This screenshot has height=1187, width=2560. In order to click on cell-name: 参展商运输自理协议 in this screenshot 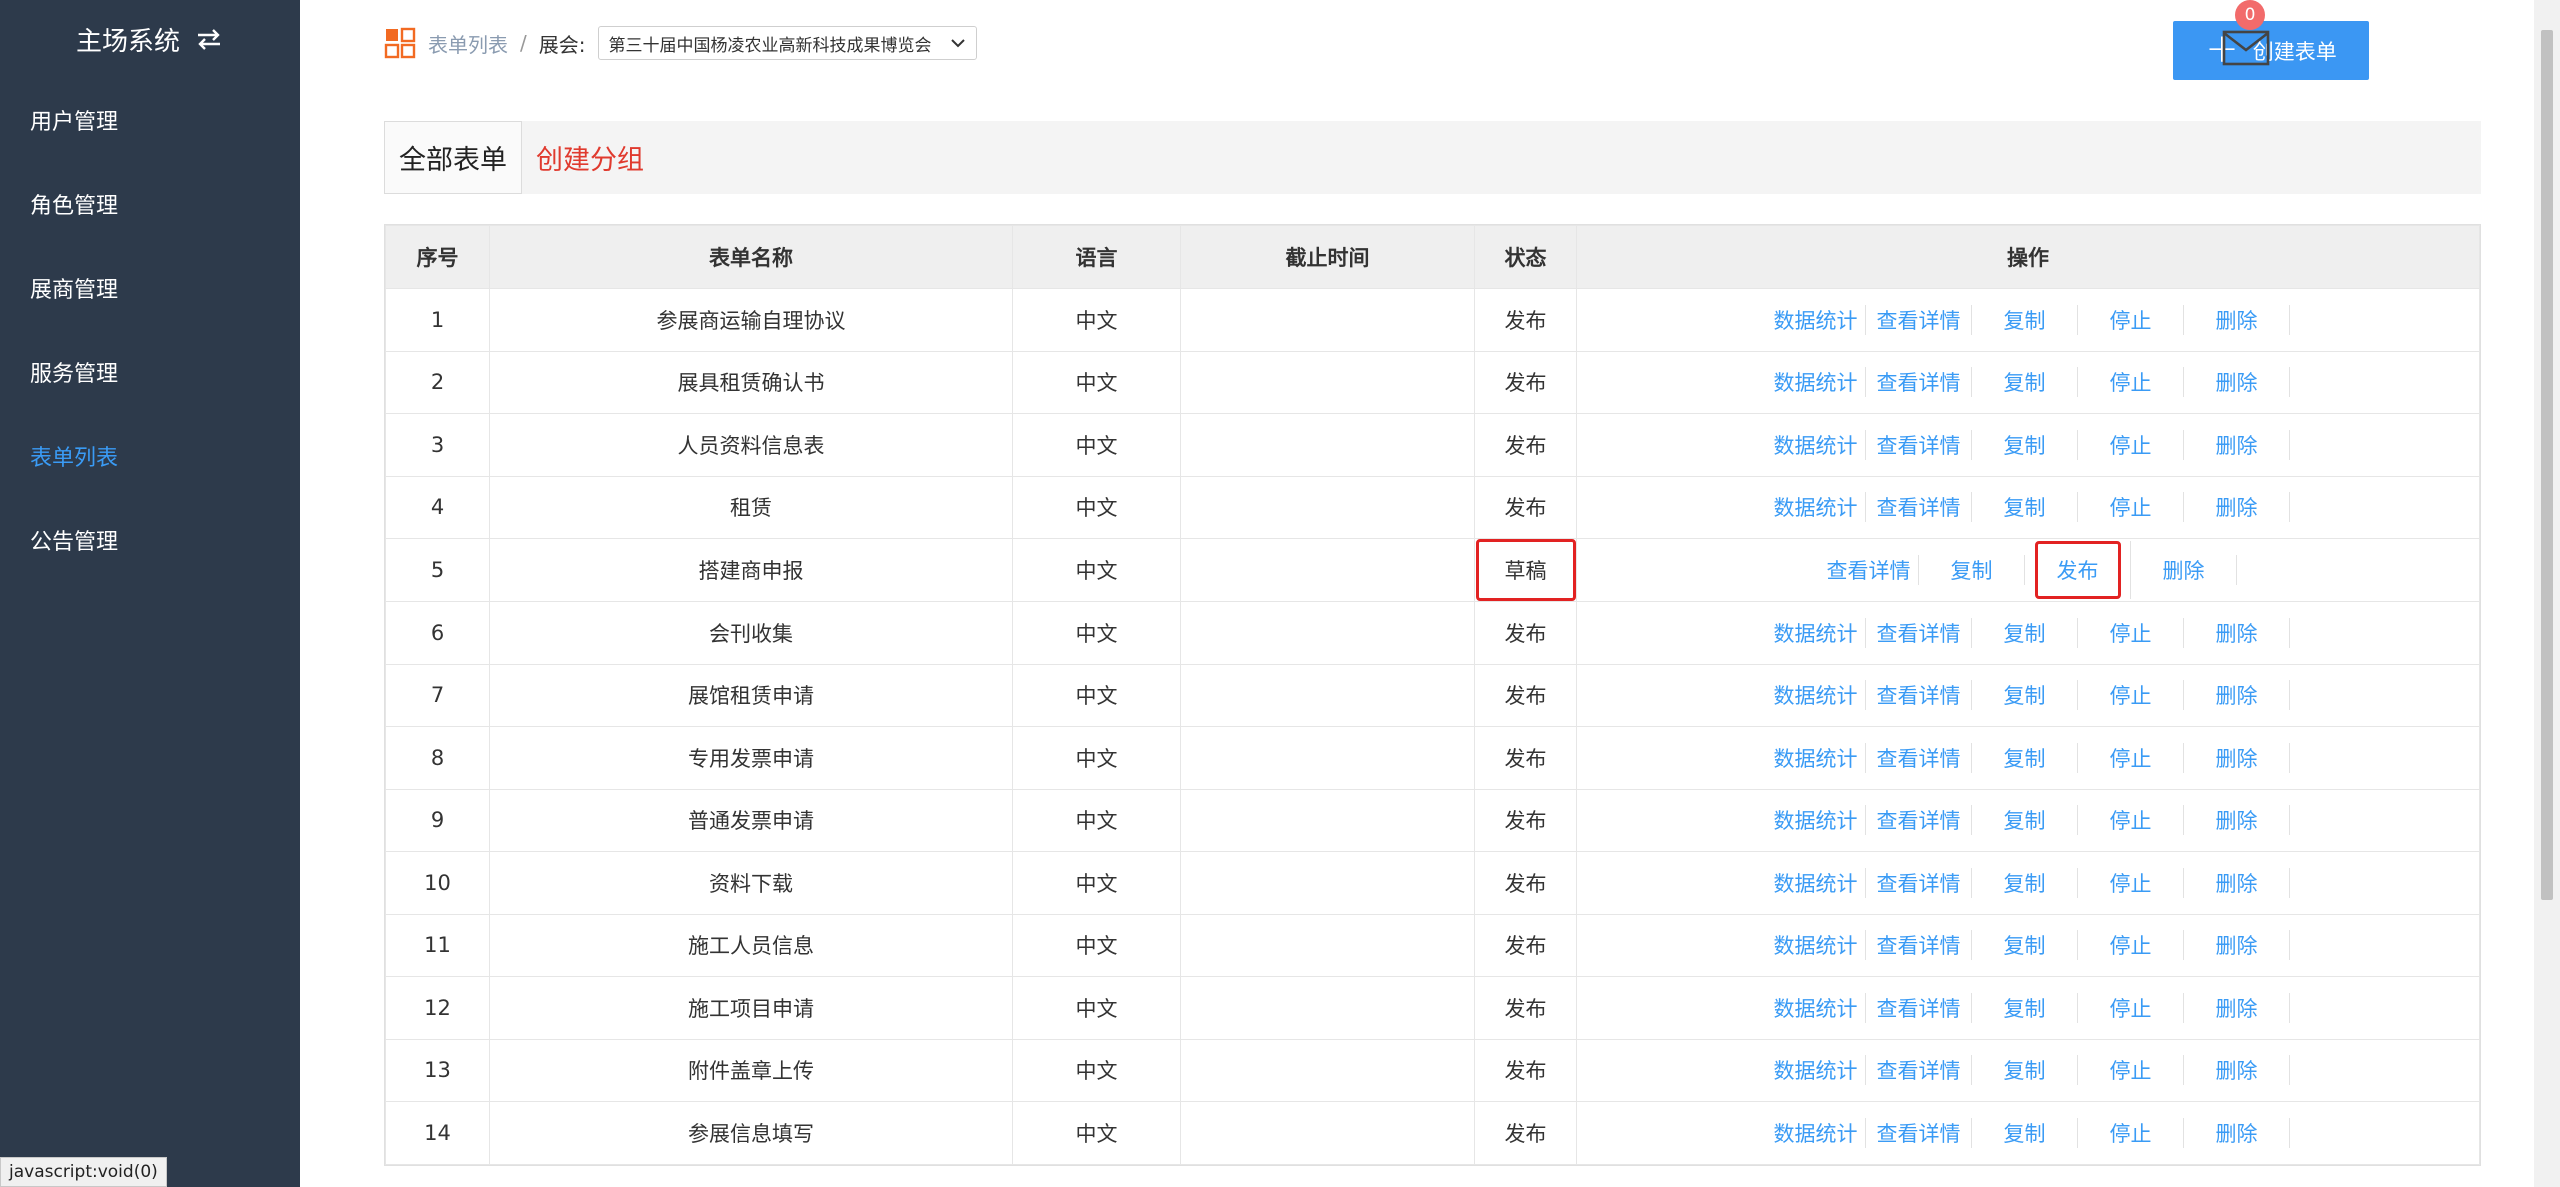, I will do `click(751, 320)`.